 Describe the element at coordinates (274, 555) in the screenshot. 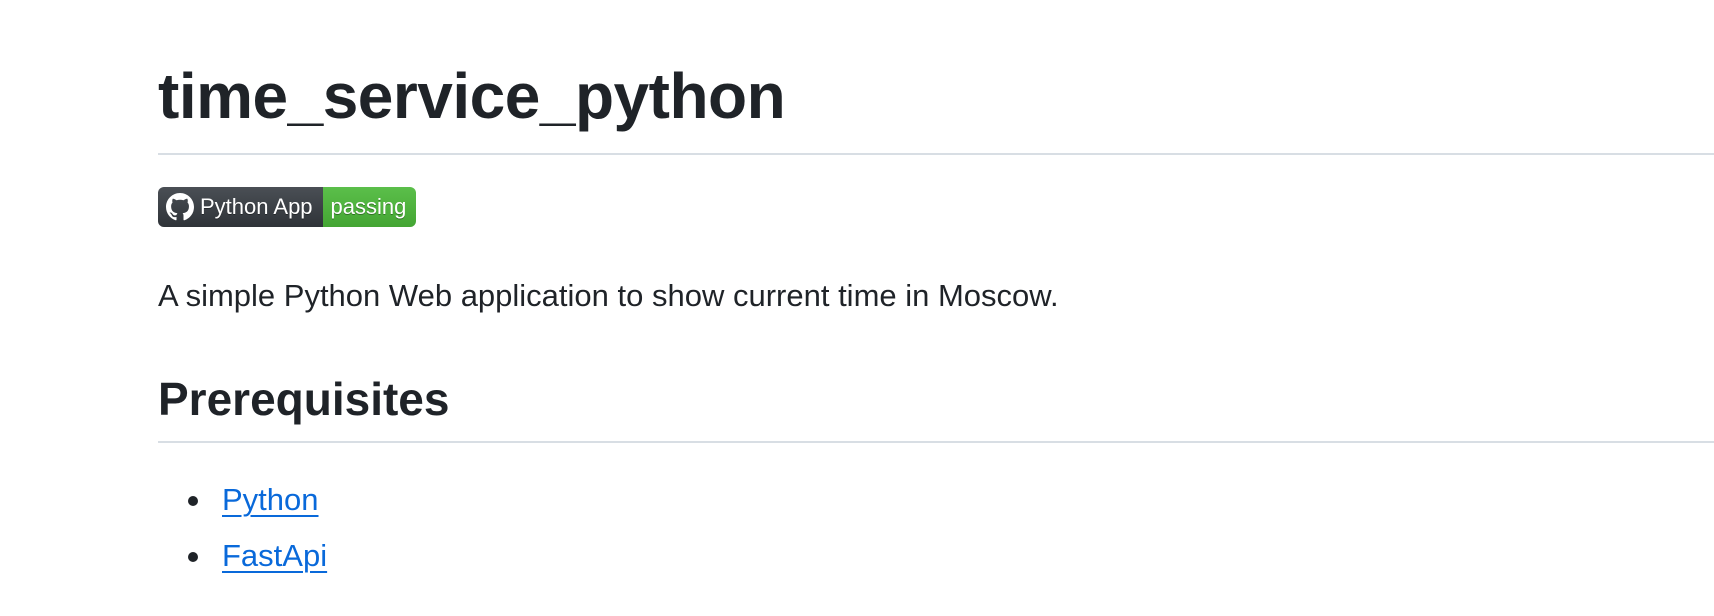

I see `fastapi-link: FastApi` at that location.